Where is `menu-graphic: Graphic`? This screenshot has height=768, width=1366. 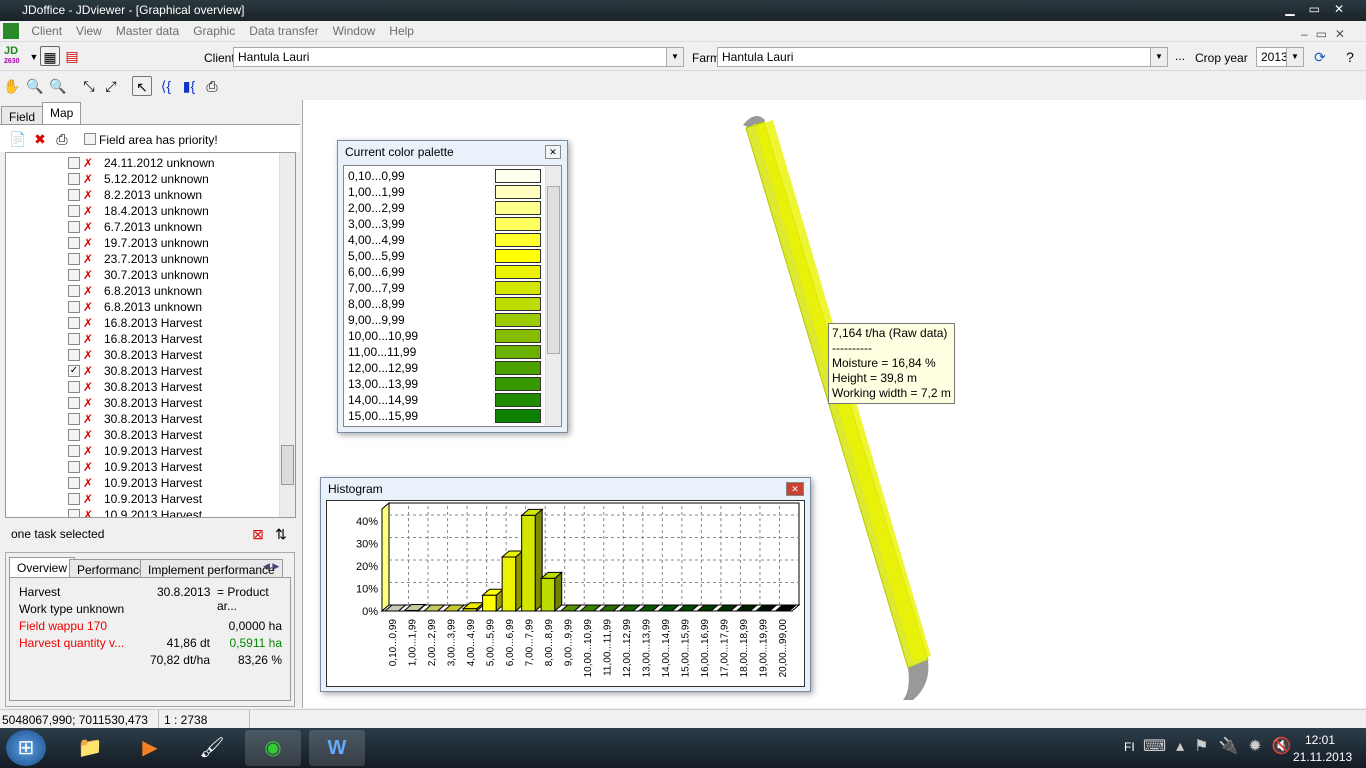
menu-graphic: Graphic is located at coordinates (214, 31).